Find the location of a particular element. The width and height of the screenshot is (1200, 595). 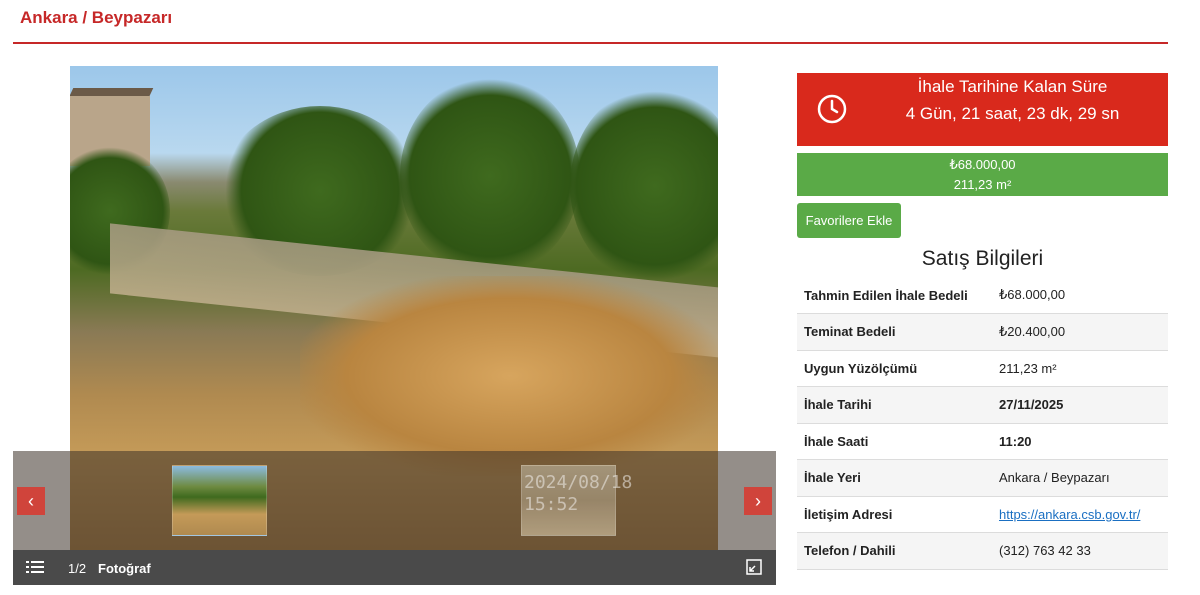

row-value: 27/11/2025 is located at coordinates (1031, 405).